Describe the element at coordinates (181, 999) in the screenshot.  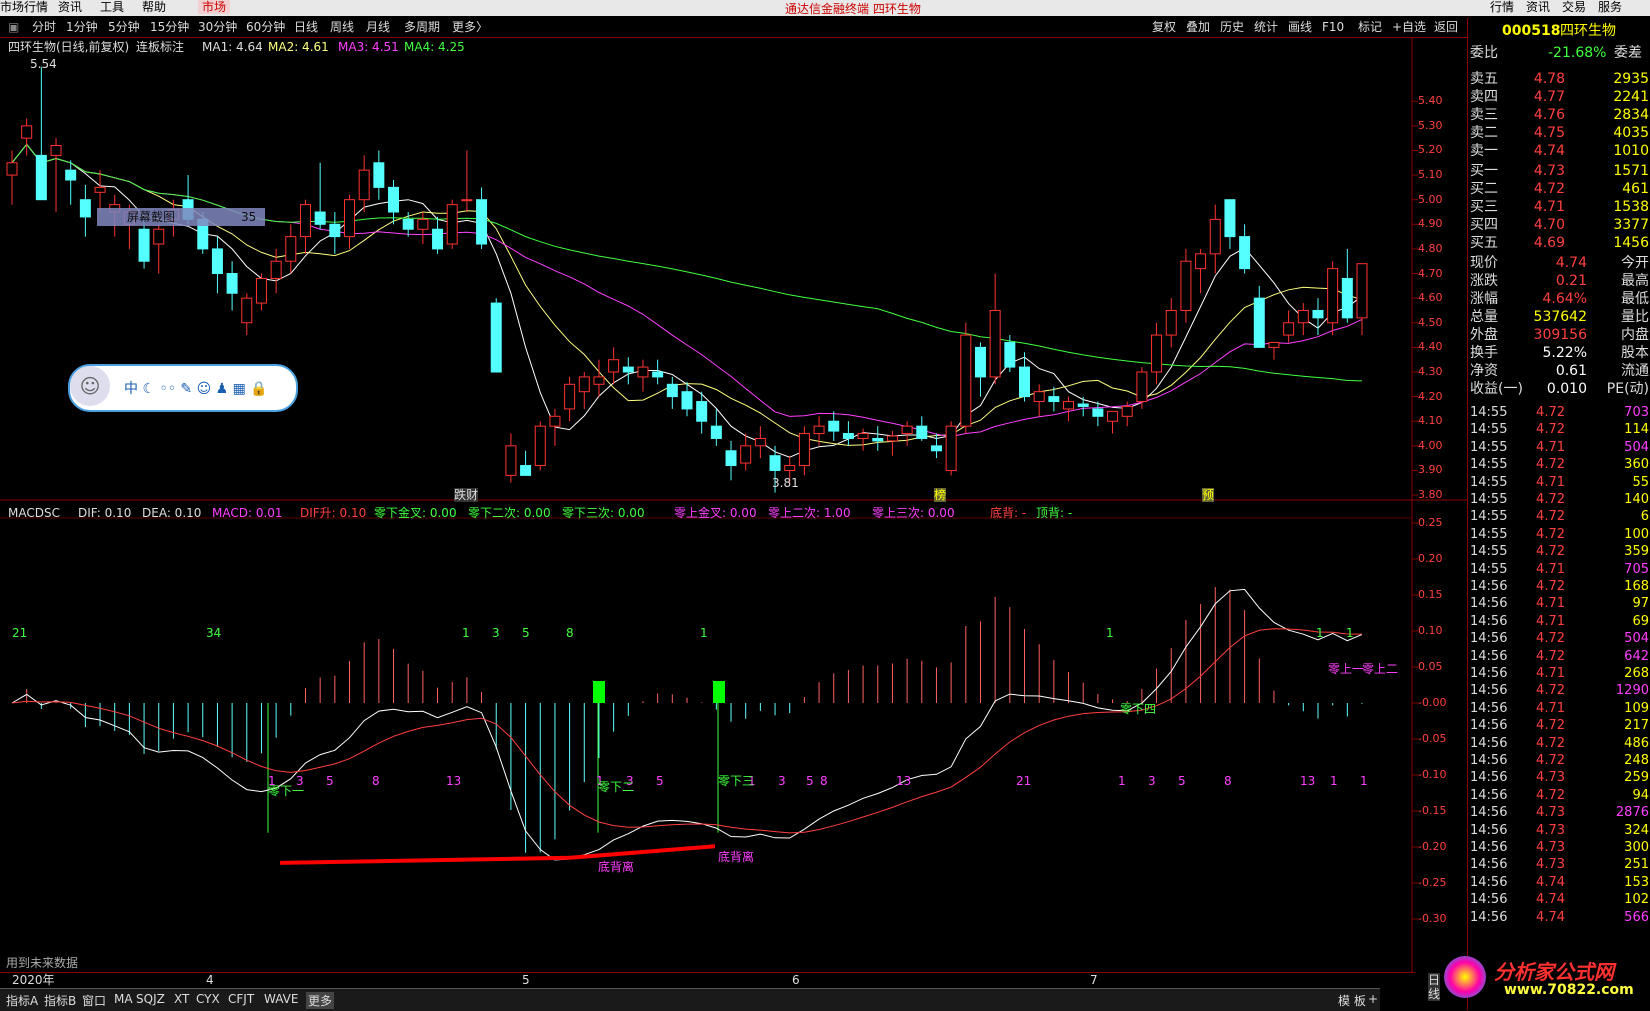
I see `tab-xt: XT` at that location.